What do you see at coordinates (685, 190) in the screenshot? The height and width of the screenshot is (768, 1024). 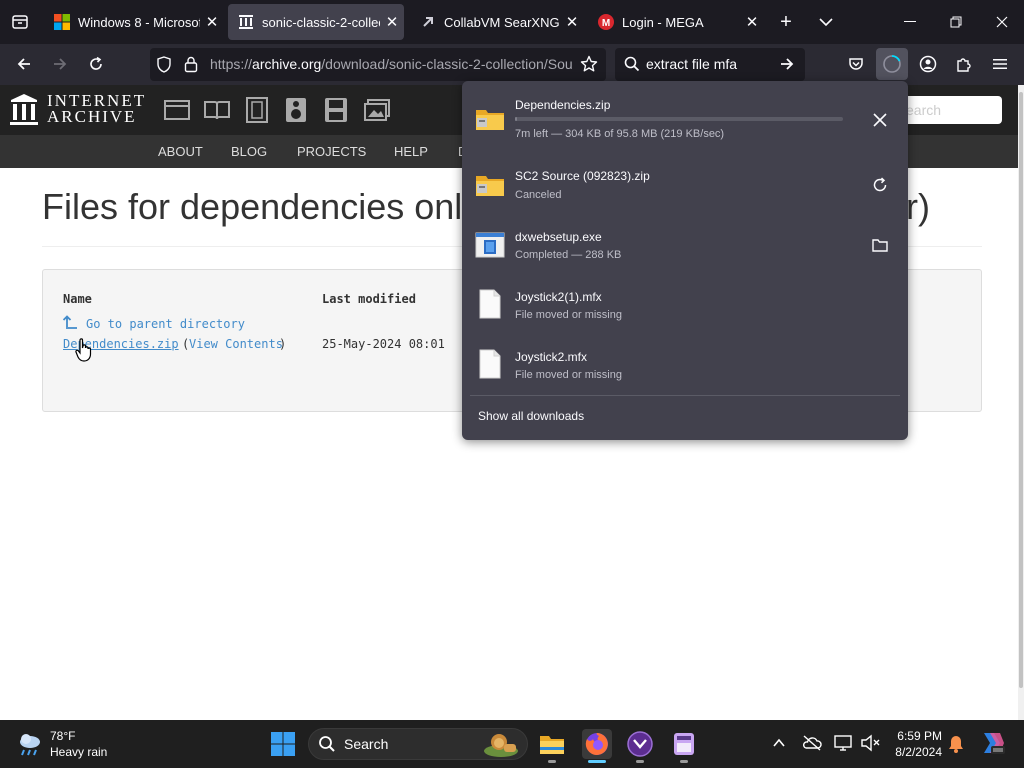 I see `download-item-sc2-source-zip: SC2 Source (092823).zip Canceled` at bounding box center [685, 190].